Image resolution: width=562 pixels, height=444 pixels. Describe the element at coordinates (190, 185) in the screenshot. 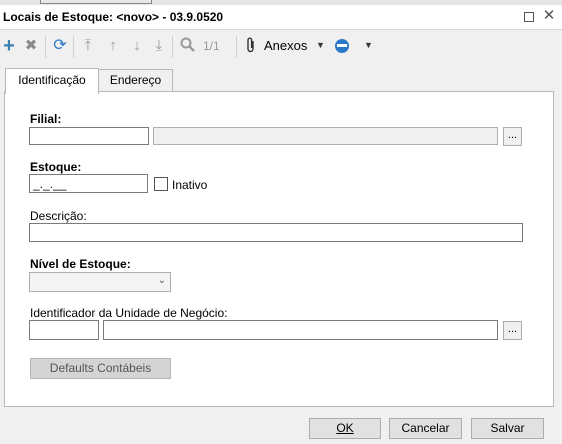

I see `inativo-label: Inativo` at that location.